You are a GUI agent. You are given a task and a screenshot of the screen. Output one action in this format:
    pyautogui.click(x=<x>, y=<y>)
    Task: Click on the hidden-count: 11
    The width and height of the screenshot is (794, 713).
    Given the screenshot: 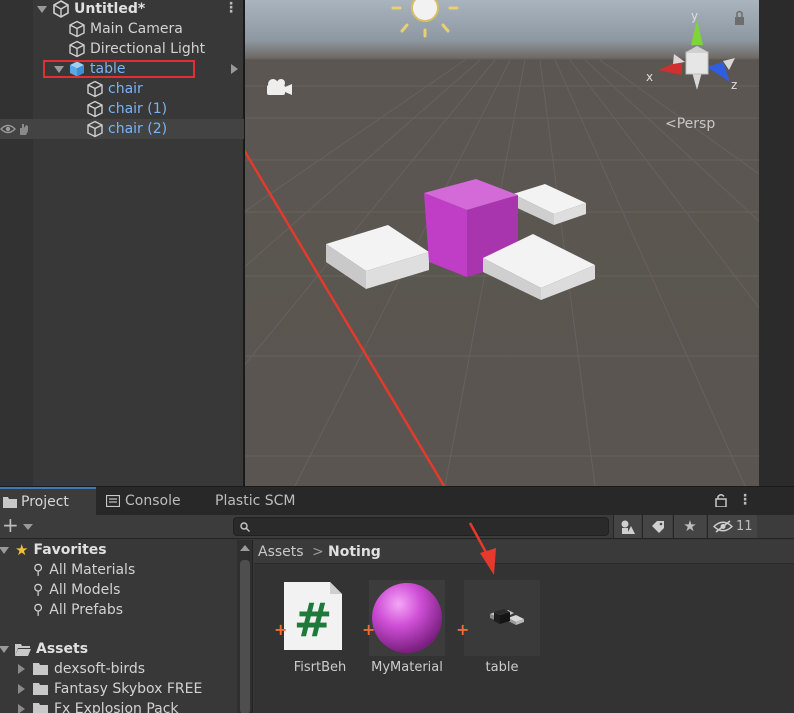 What is the action you would take?
    pyautogui.click(x=744, y=526)
    